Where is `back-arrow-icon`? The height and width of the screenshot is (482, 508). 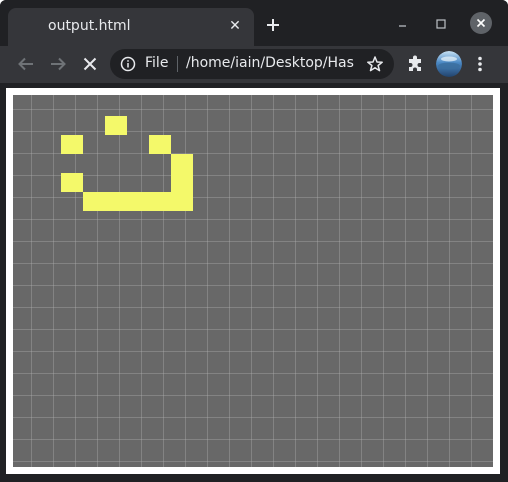
back-arrow-icon is located at coordinates (25, 64).